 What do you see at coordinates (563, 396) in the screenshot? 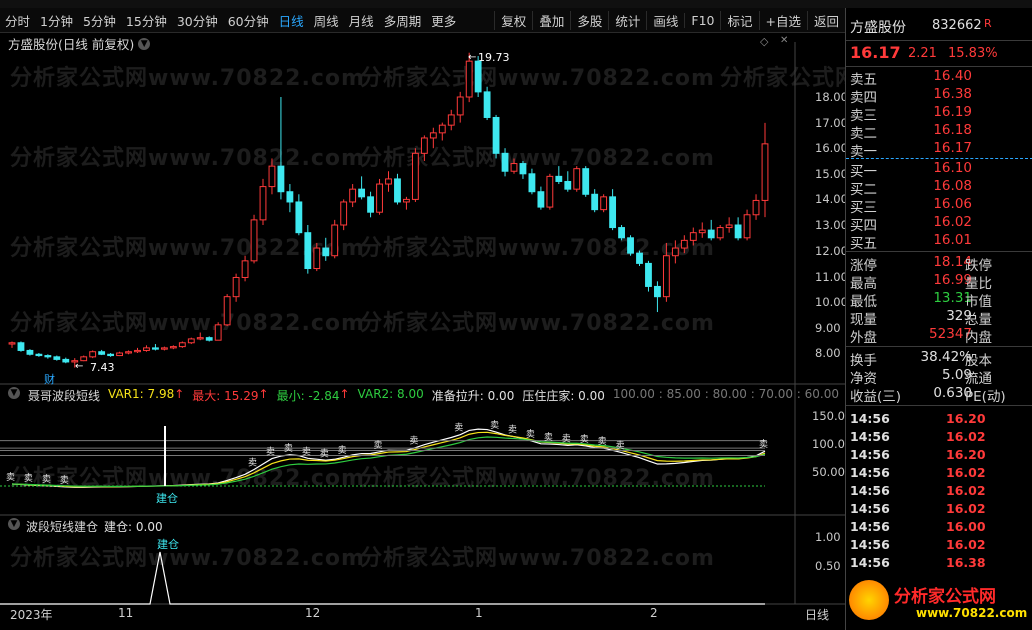
I see `yzzj-value: 压住庄家: 0.00` at bounding box center [563, 396].